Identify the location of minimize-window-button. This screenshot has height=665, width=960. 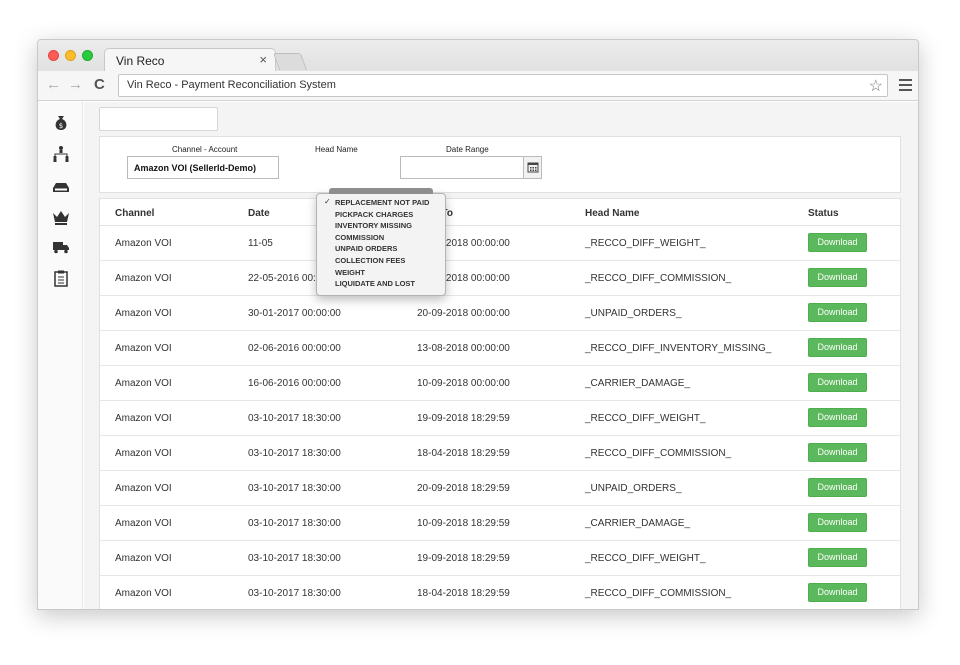
(70, 55).